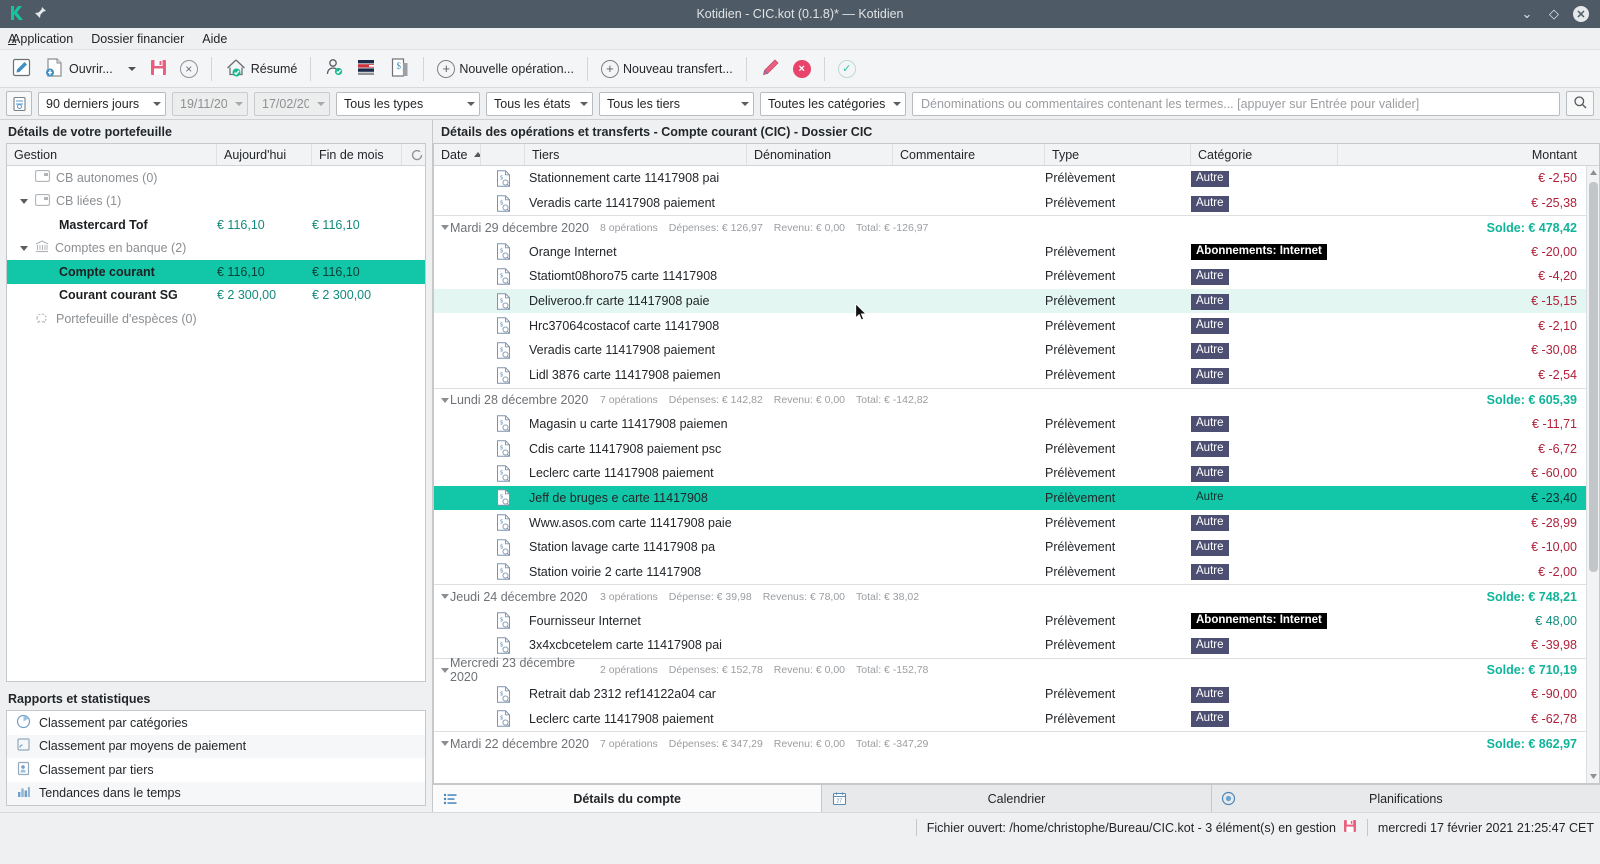  What do you see at coordinates (216, 225) in the screenshot?
I see `tree-row-mastercard-tof: Mastercard Tof € 116,10 € 116,10` at bounding box center [216, 225].